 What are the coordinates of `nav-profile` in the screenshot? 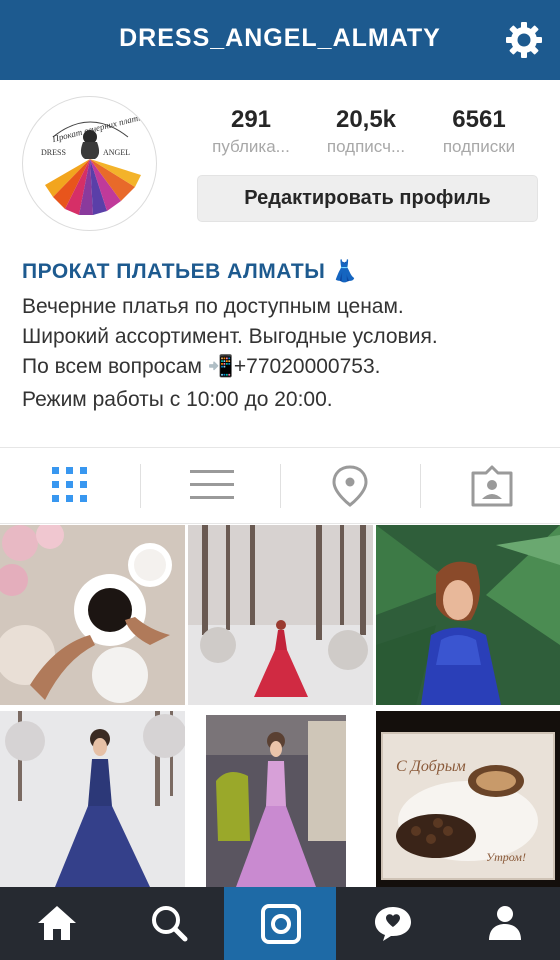 It's located at (504, 923).